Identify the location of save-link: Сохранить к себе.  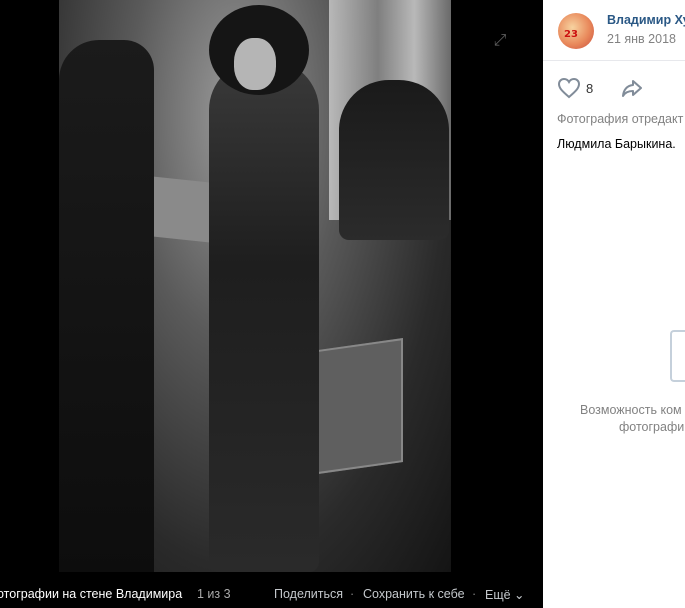
(414, 594).